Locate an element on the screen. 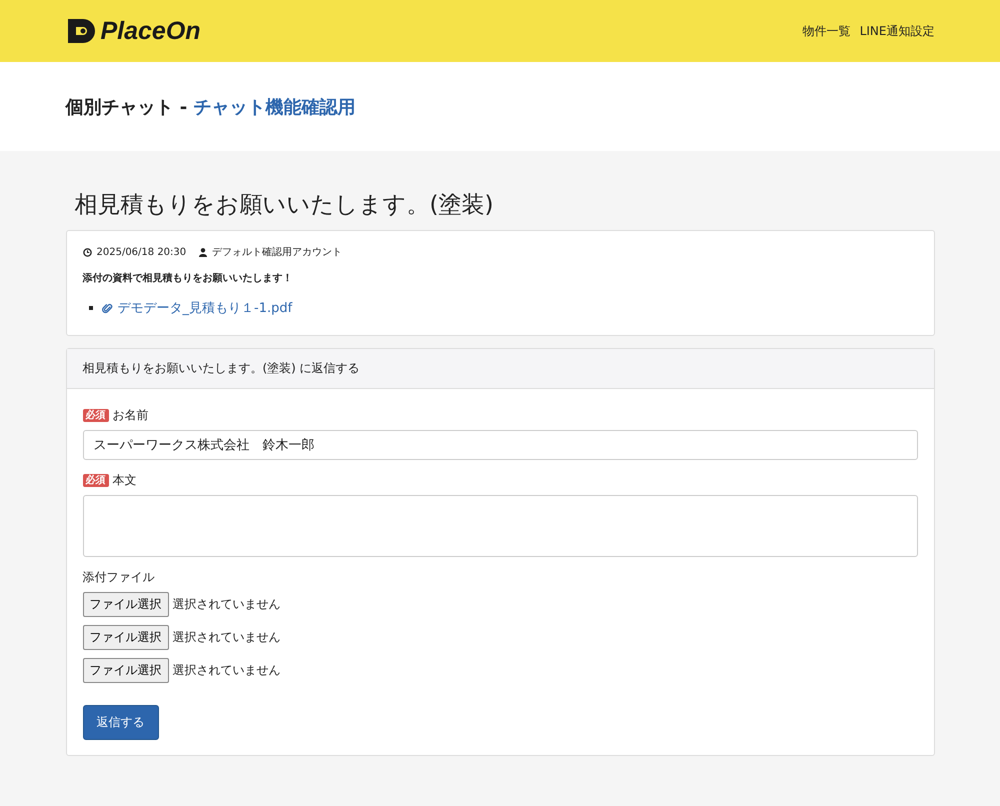 Image resolution: width=1000 pixels, height=806 pixels. message-body: 添付の資料で相見積もりをお願いいたします！ is located at coordinates (188, 278).